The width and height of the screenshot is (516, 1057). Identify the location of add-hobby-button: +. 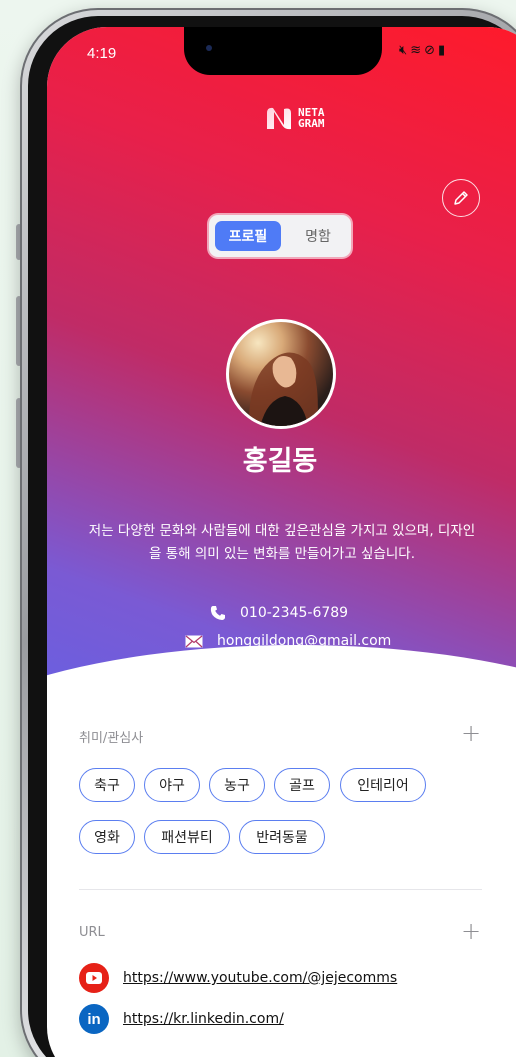
(471, 733).